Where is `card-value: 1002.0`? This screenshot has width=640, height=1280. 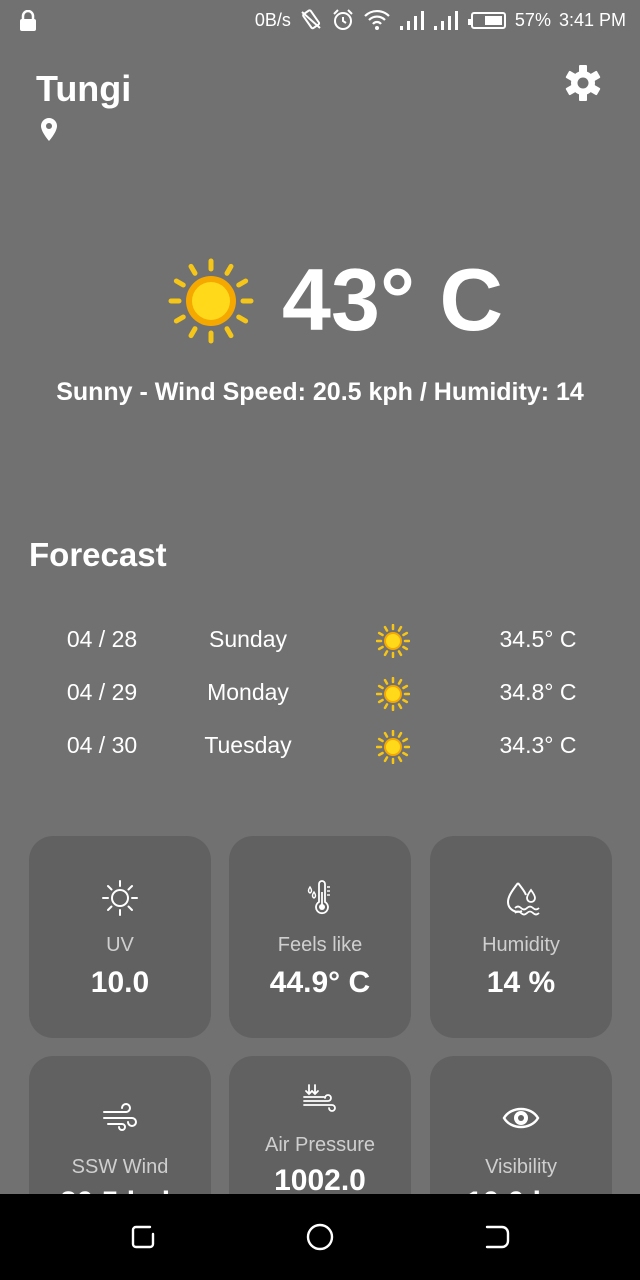
card-value: 1002.0 is located at coordinates (320, 1180).